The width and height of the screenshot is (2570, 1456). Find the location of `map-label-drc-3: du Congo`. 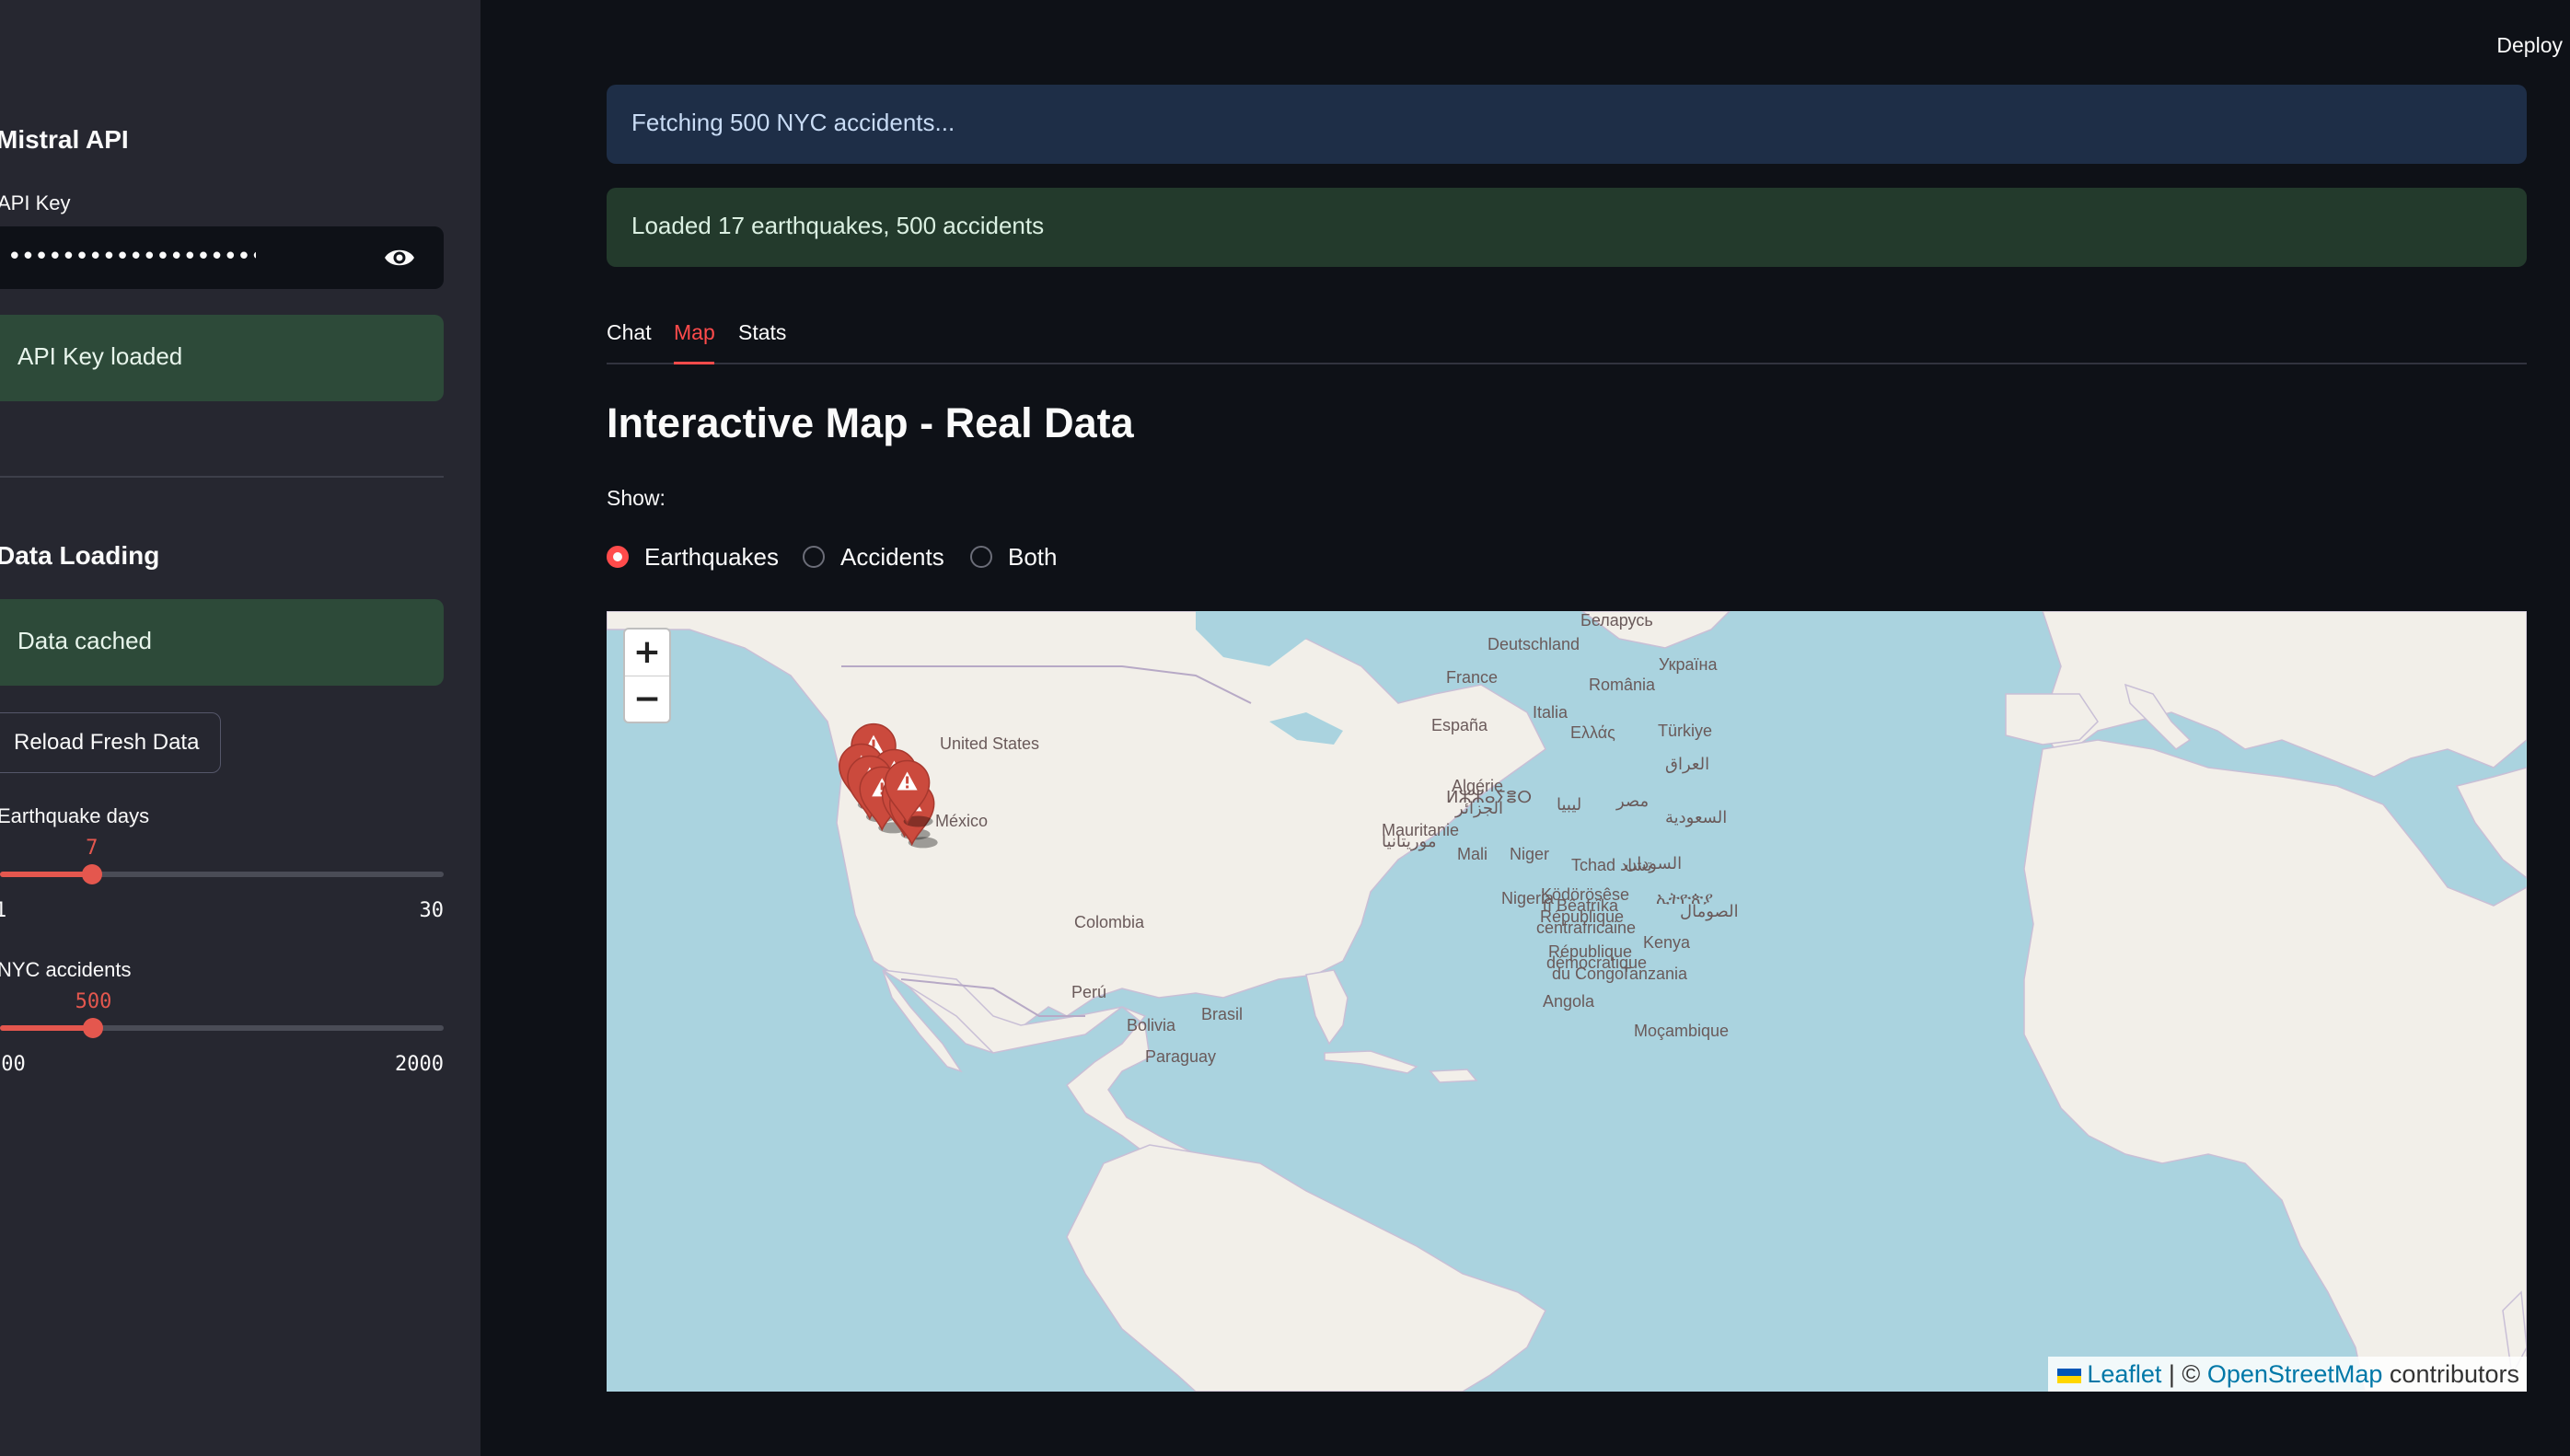

map-label-drc-3: du Congo is located at coordinates (1588, 974).